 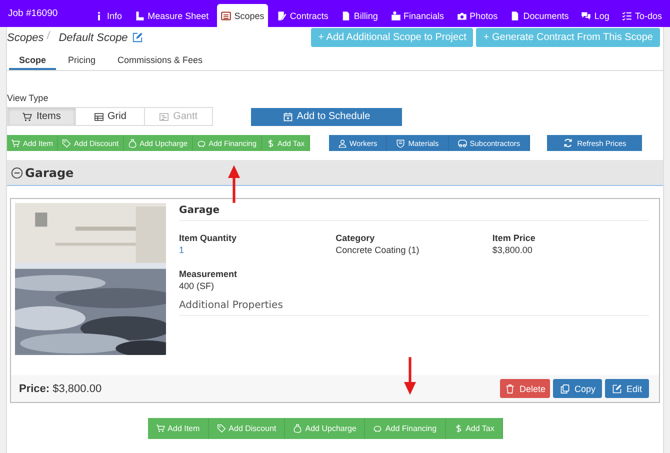 I want to click on job-number: Job #16090, so click(x=33, y=13).